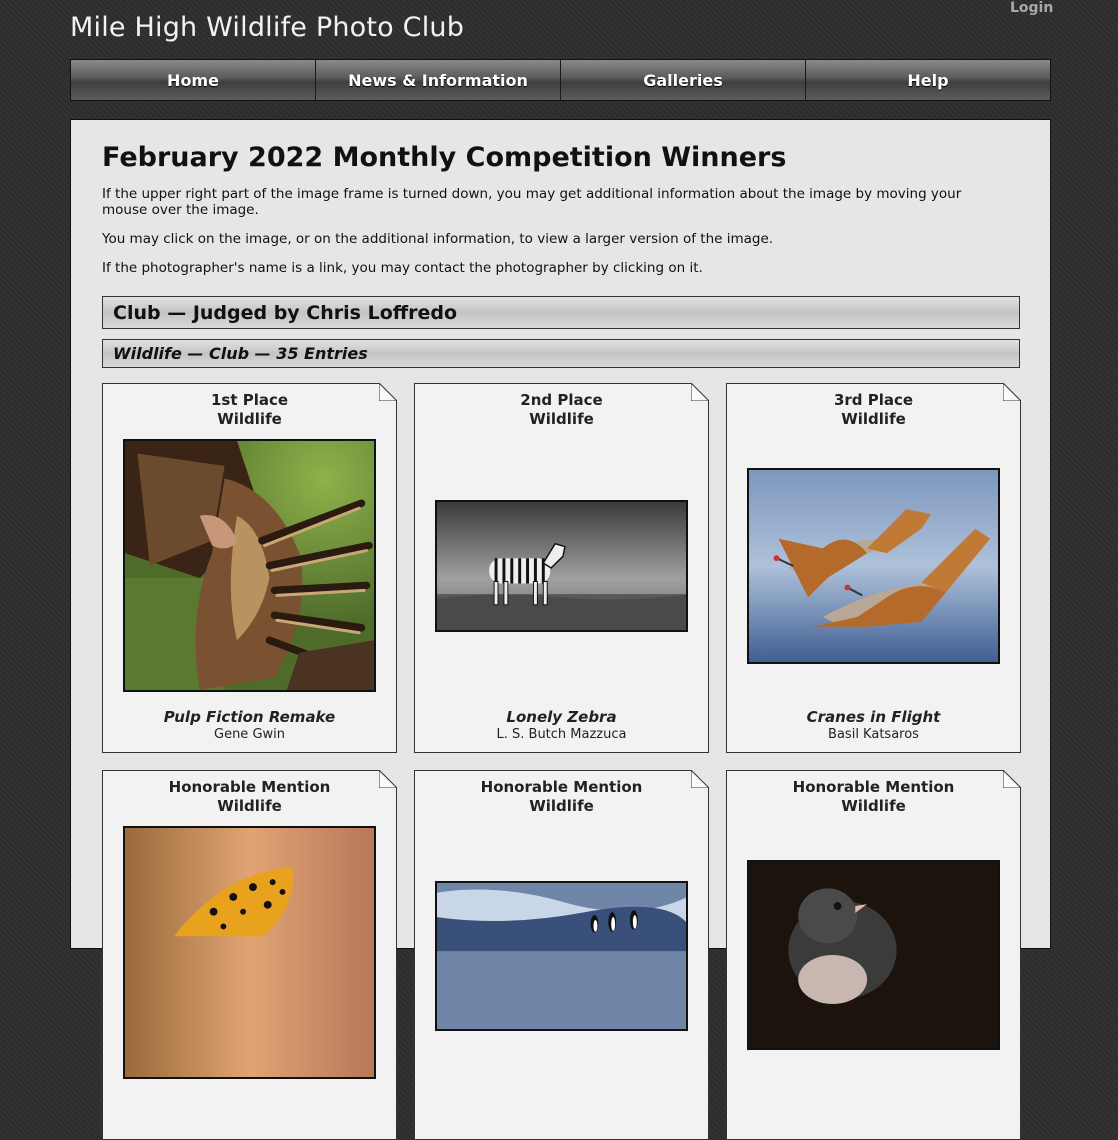  I want to click on nav-news-information: News & Information, so click(438, 80).